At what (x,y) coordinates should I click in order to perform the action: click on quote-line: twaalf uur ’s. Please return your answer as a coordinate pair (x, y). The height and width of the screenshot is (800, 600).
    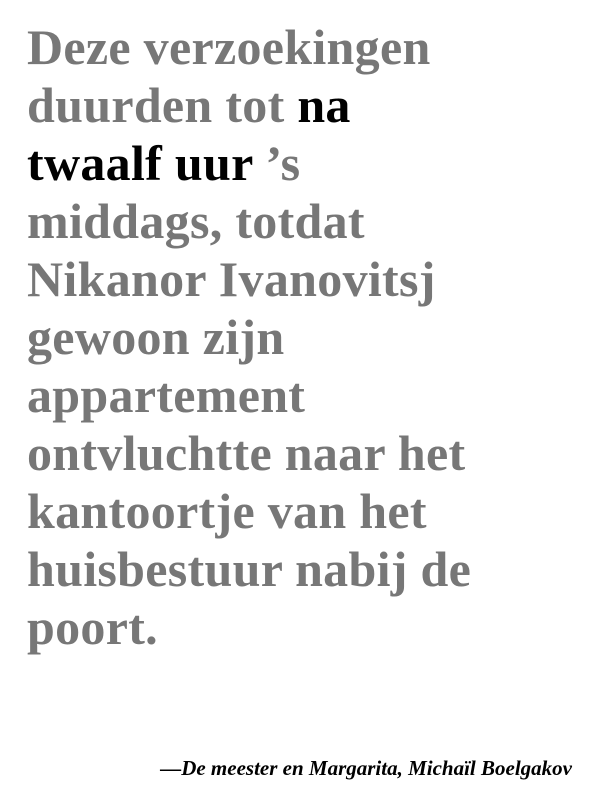
    Looking at the image, I should click on (312, 163).